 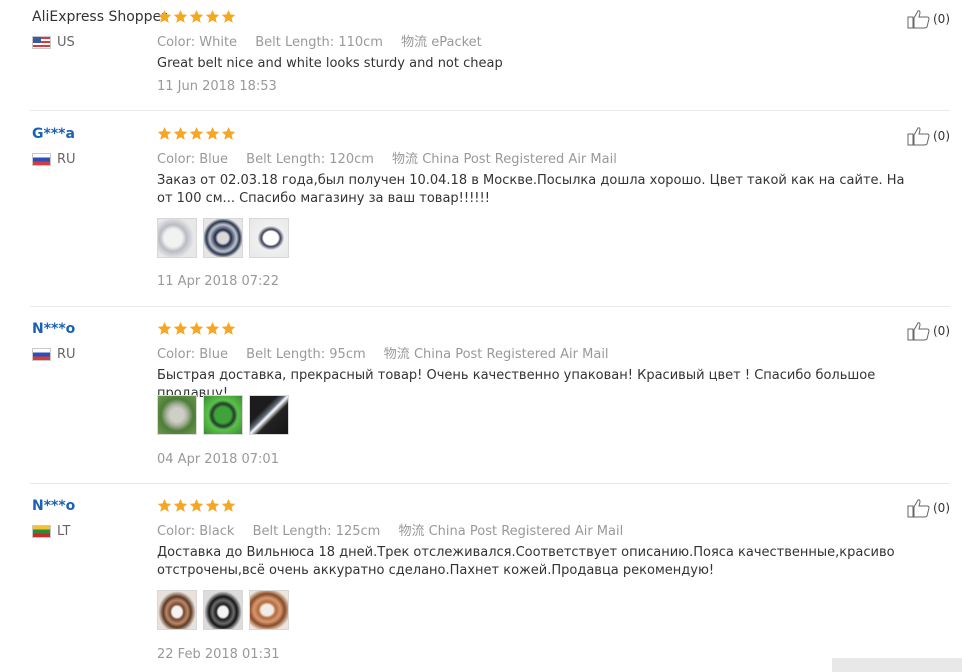 I want to click on bottom-overlay-bar, so click(x=897, y=665).